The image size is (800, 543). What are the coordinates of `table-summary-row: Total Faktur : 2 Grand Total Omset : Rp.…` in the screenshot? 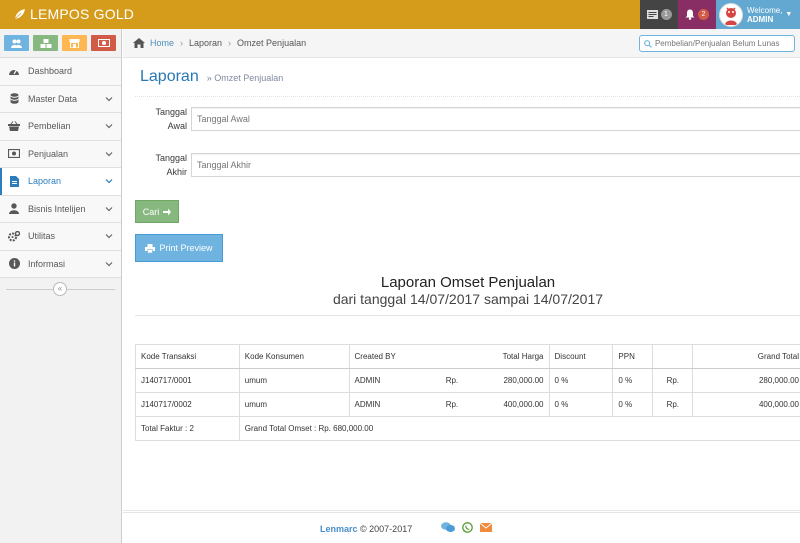 It's located at (467, 428).